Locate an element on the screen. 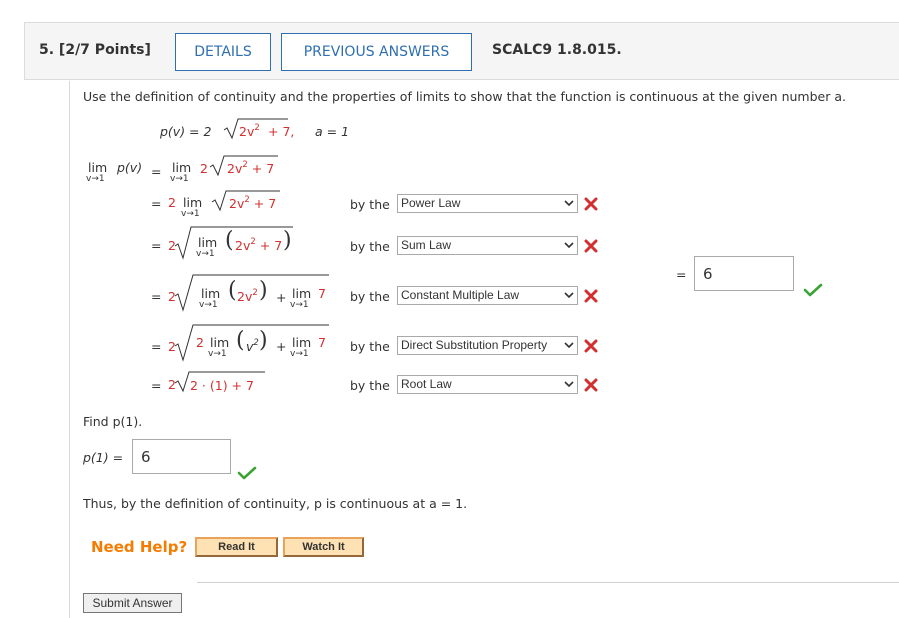 Image resolution: width=899 pixels, height=618 pixels. function-radicand: 2v2 is located at coordinates (249, 131).